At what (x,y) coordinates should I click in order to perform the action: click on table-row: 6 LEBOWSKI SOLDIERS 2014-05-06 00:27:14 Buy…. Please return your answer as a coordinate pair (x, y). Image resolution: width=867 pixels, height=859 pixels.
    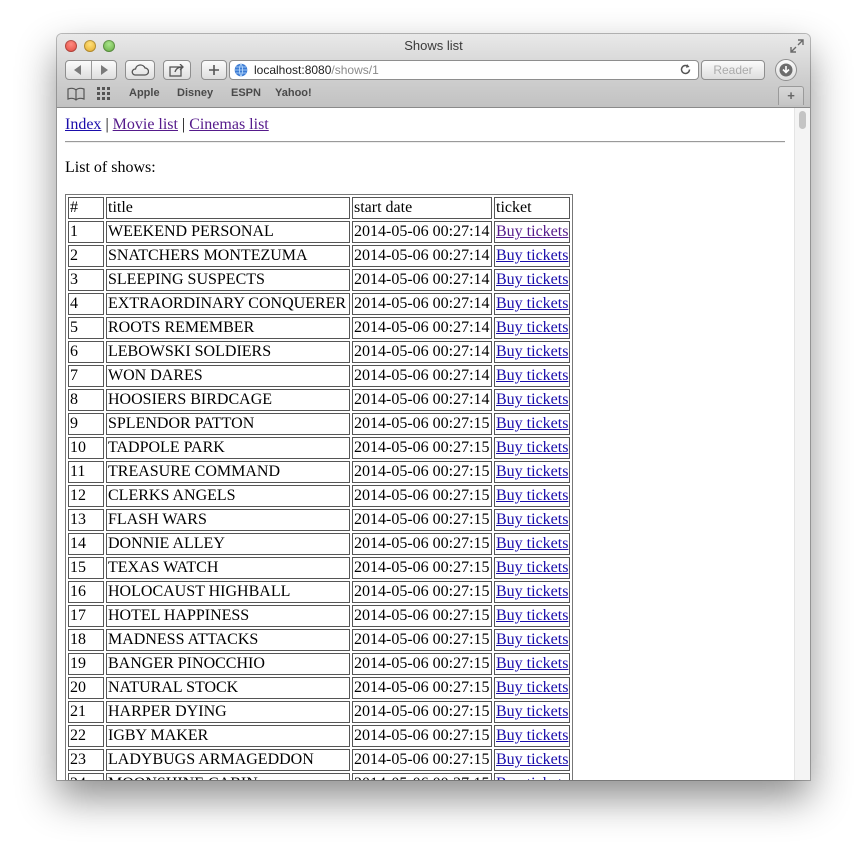
    Looking at the image, I should click on (319, 352).